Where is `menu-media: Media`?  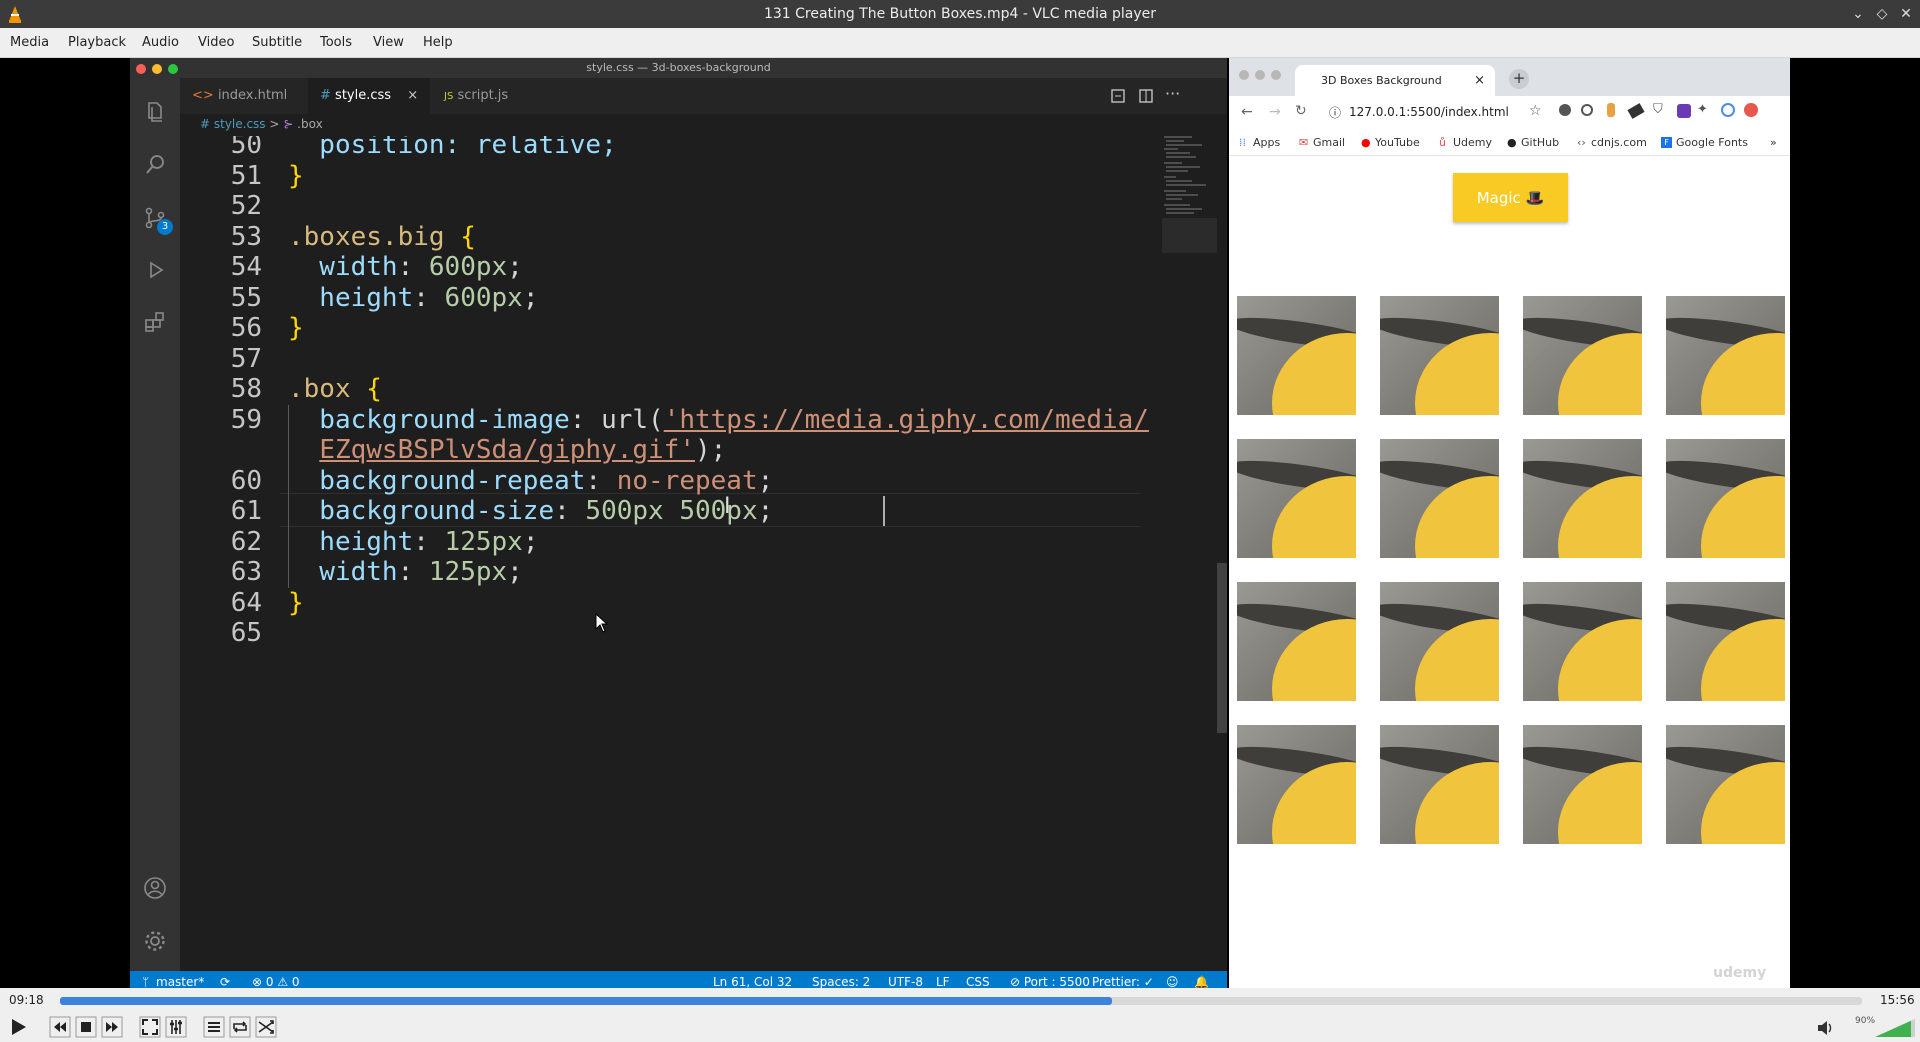 menu-media: Media is located at coordinates (29, 42).